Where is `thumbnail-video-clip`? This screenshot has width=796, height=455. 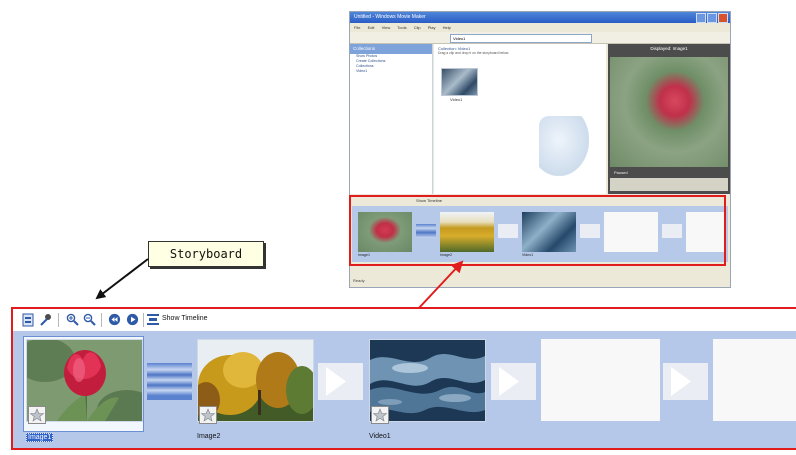
thumbnail-video-clip is located at coordinates (459, 82).